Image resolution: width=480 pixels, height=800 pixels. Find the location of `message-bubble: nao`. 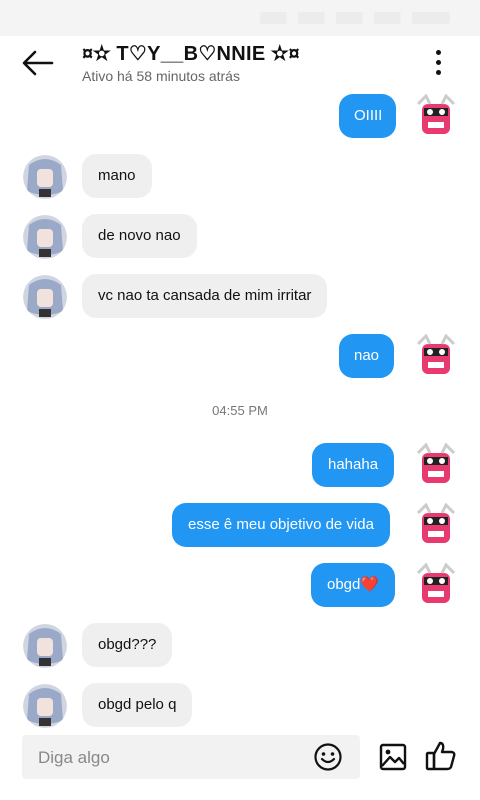

message-bubble: nao is located at coordinates (367, 356).